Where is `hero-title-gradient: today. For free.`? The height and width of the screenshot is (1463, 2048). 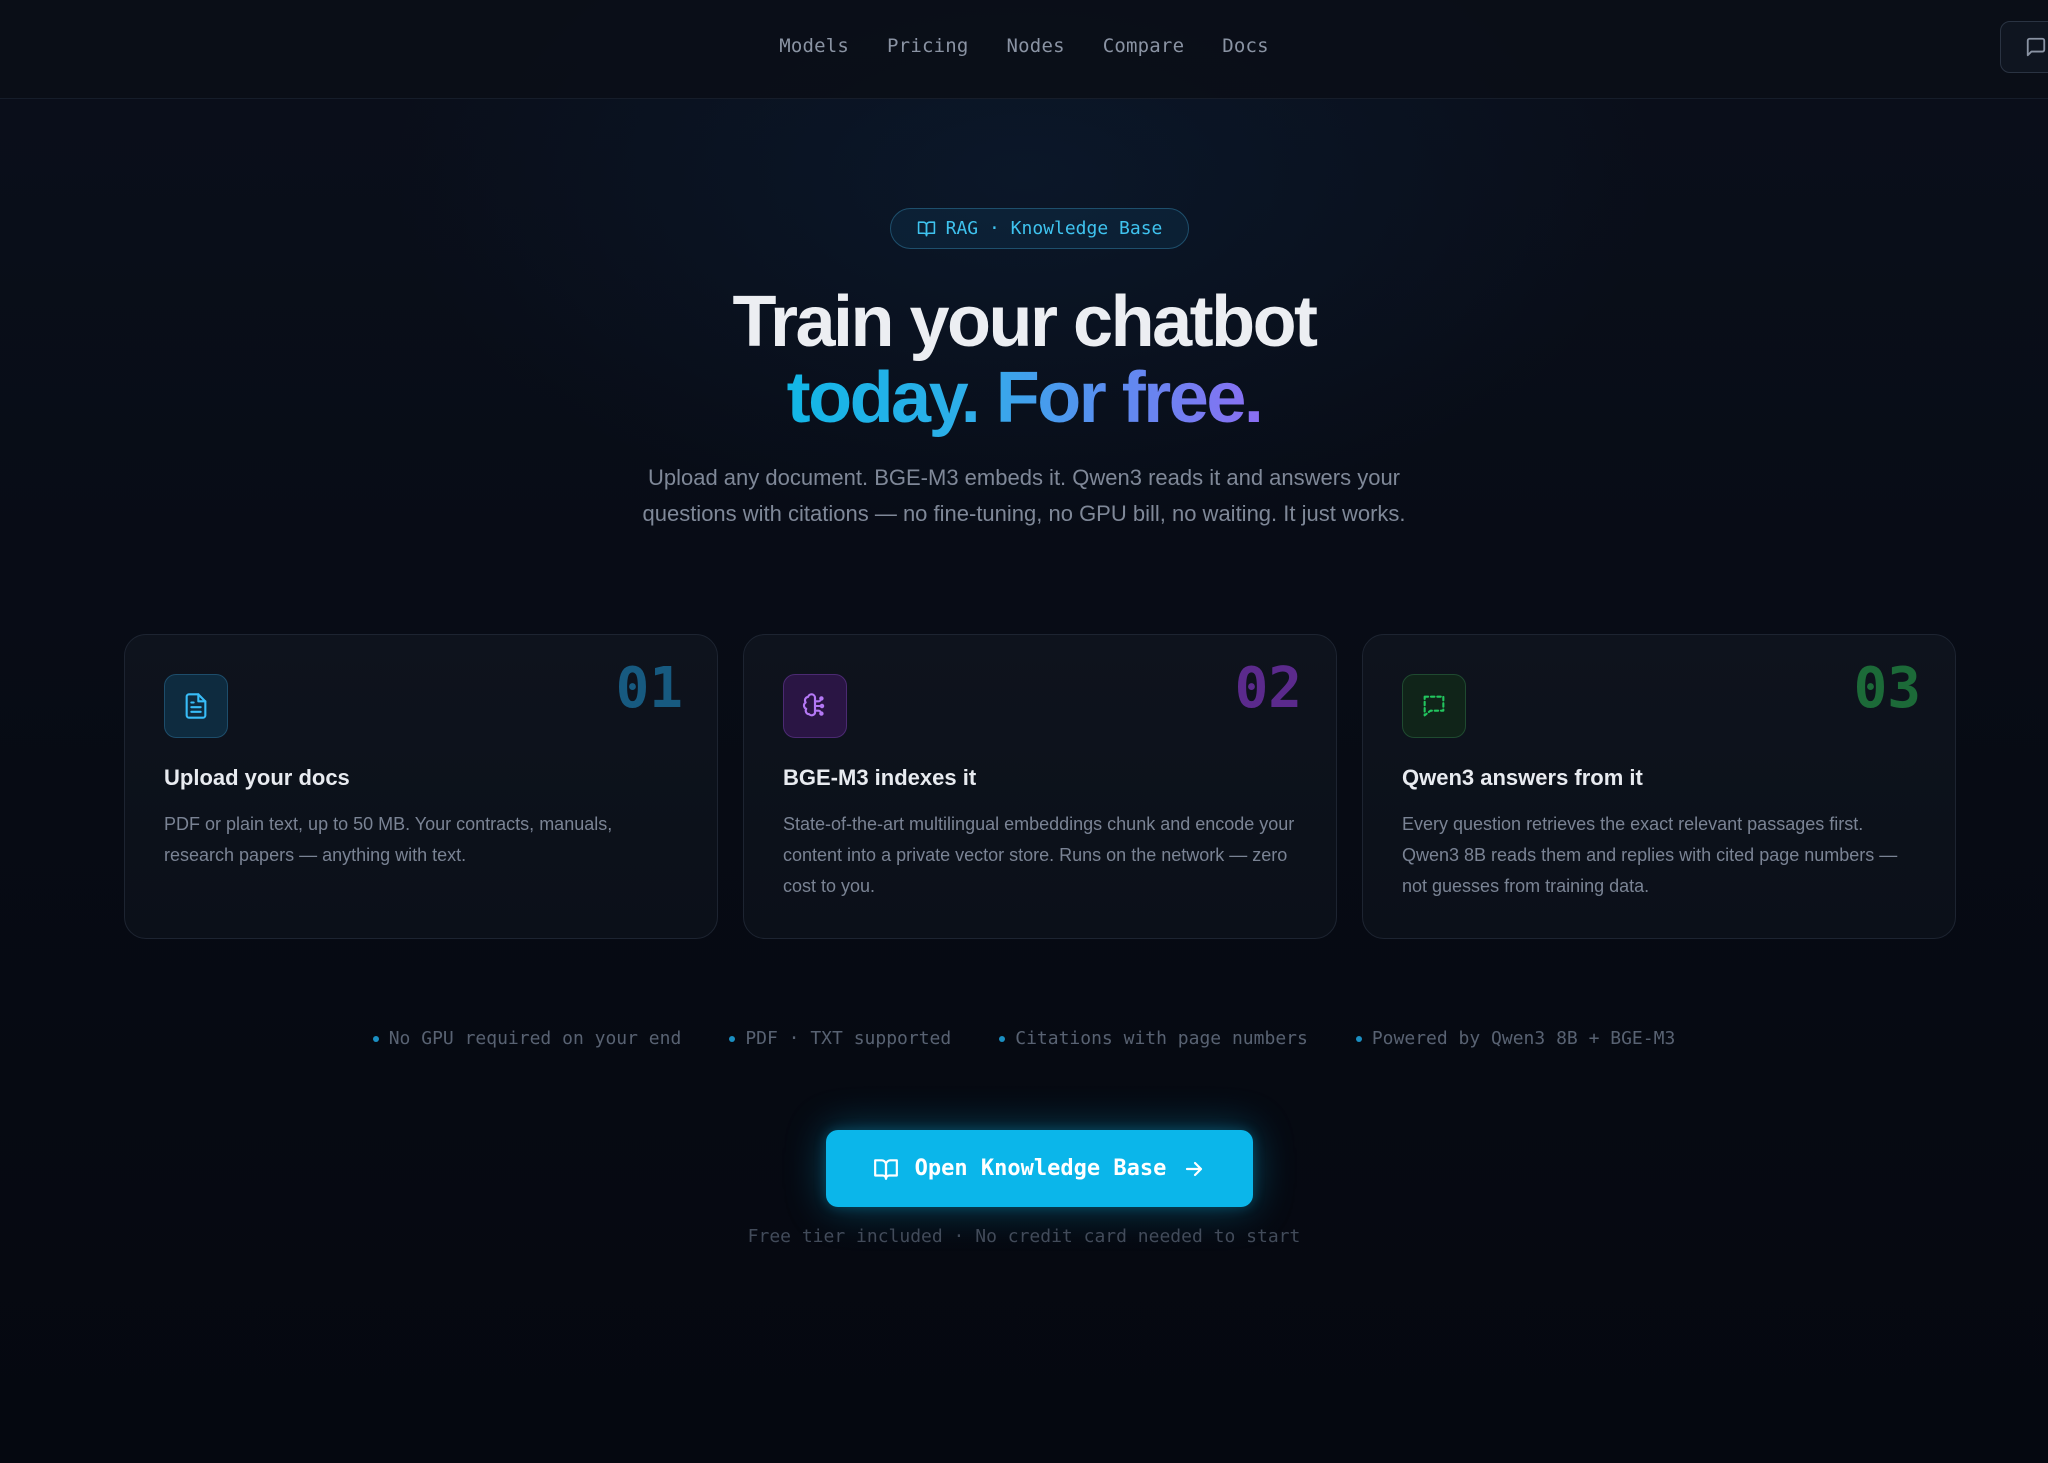
hero-title-gradient: today. For free. is located at coordinates (1025, 398).